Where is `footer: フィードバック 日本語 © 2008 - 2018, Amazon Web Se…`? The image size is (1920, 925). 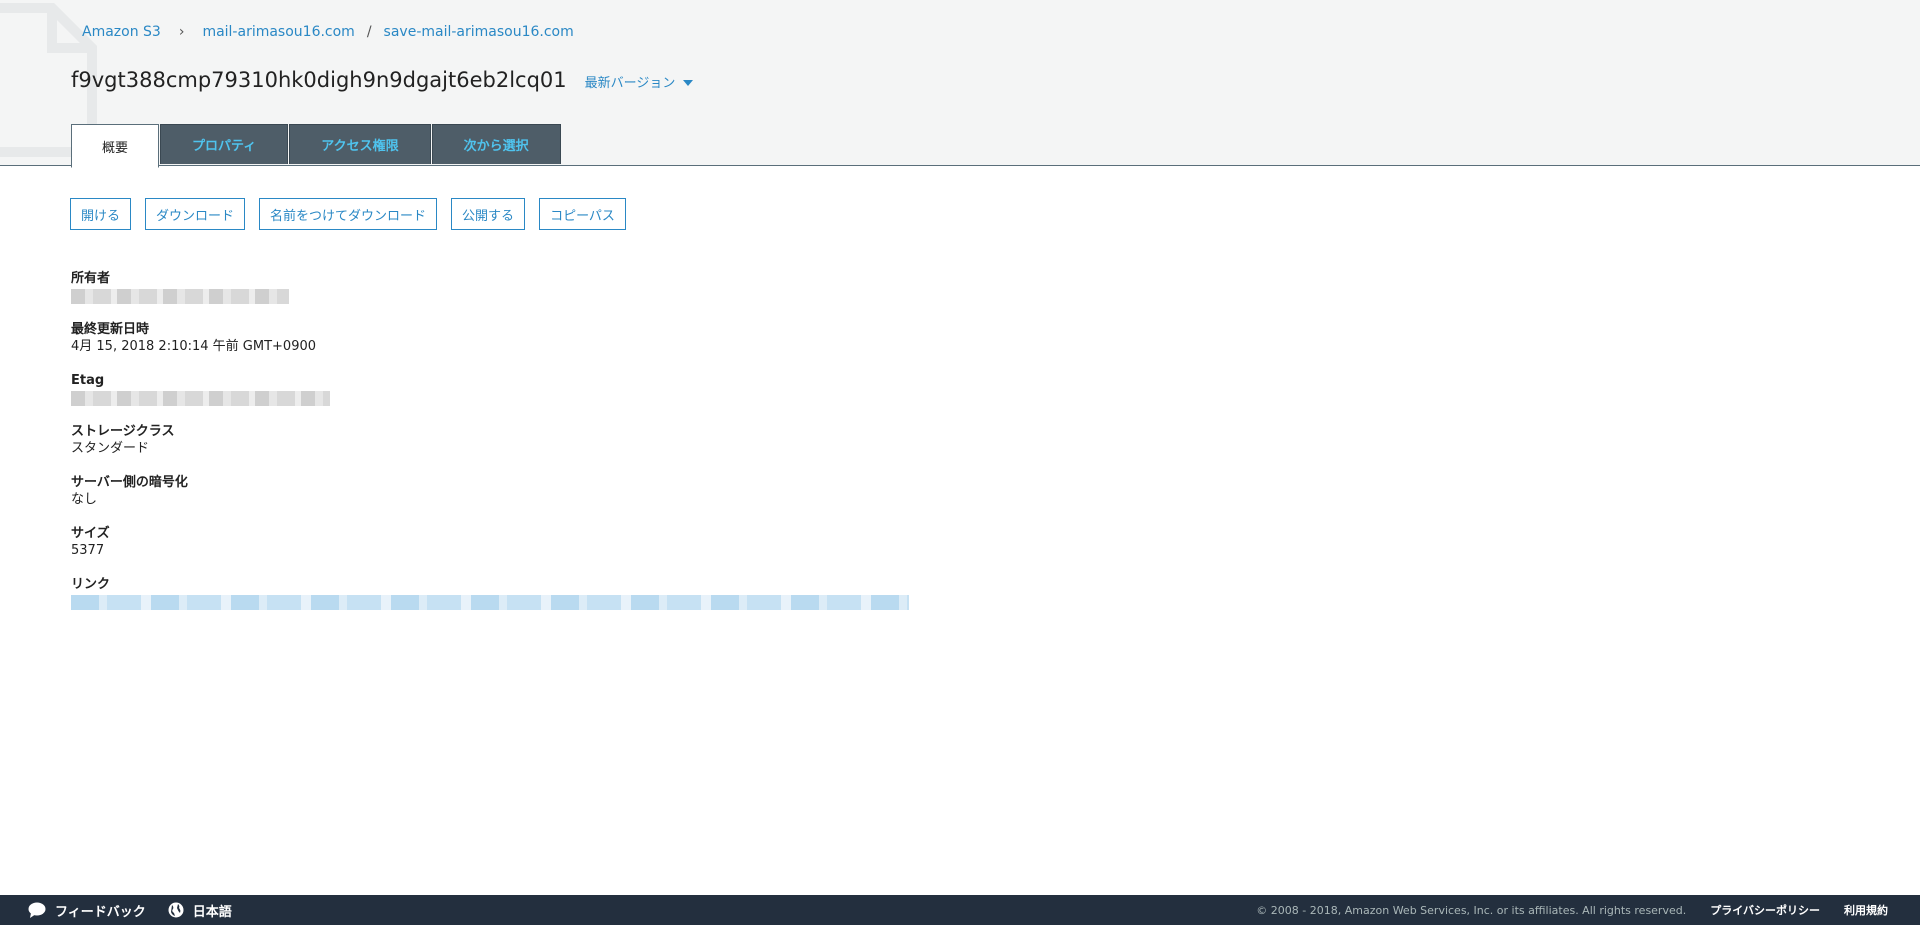 footer: フィードバック 日本語 © 2008 - 2018, Amazon Web Se… is located at coordinates (960, 910).